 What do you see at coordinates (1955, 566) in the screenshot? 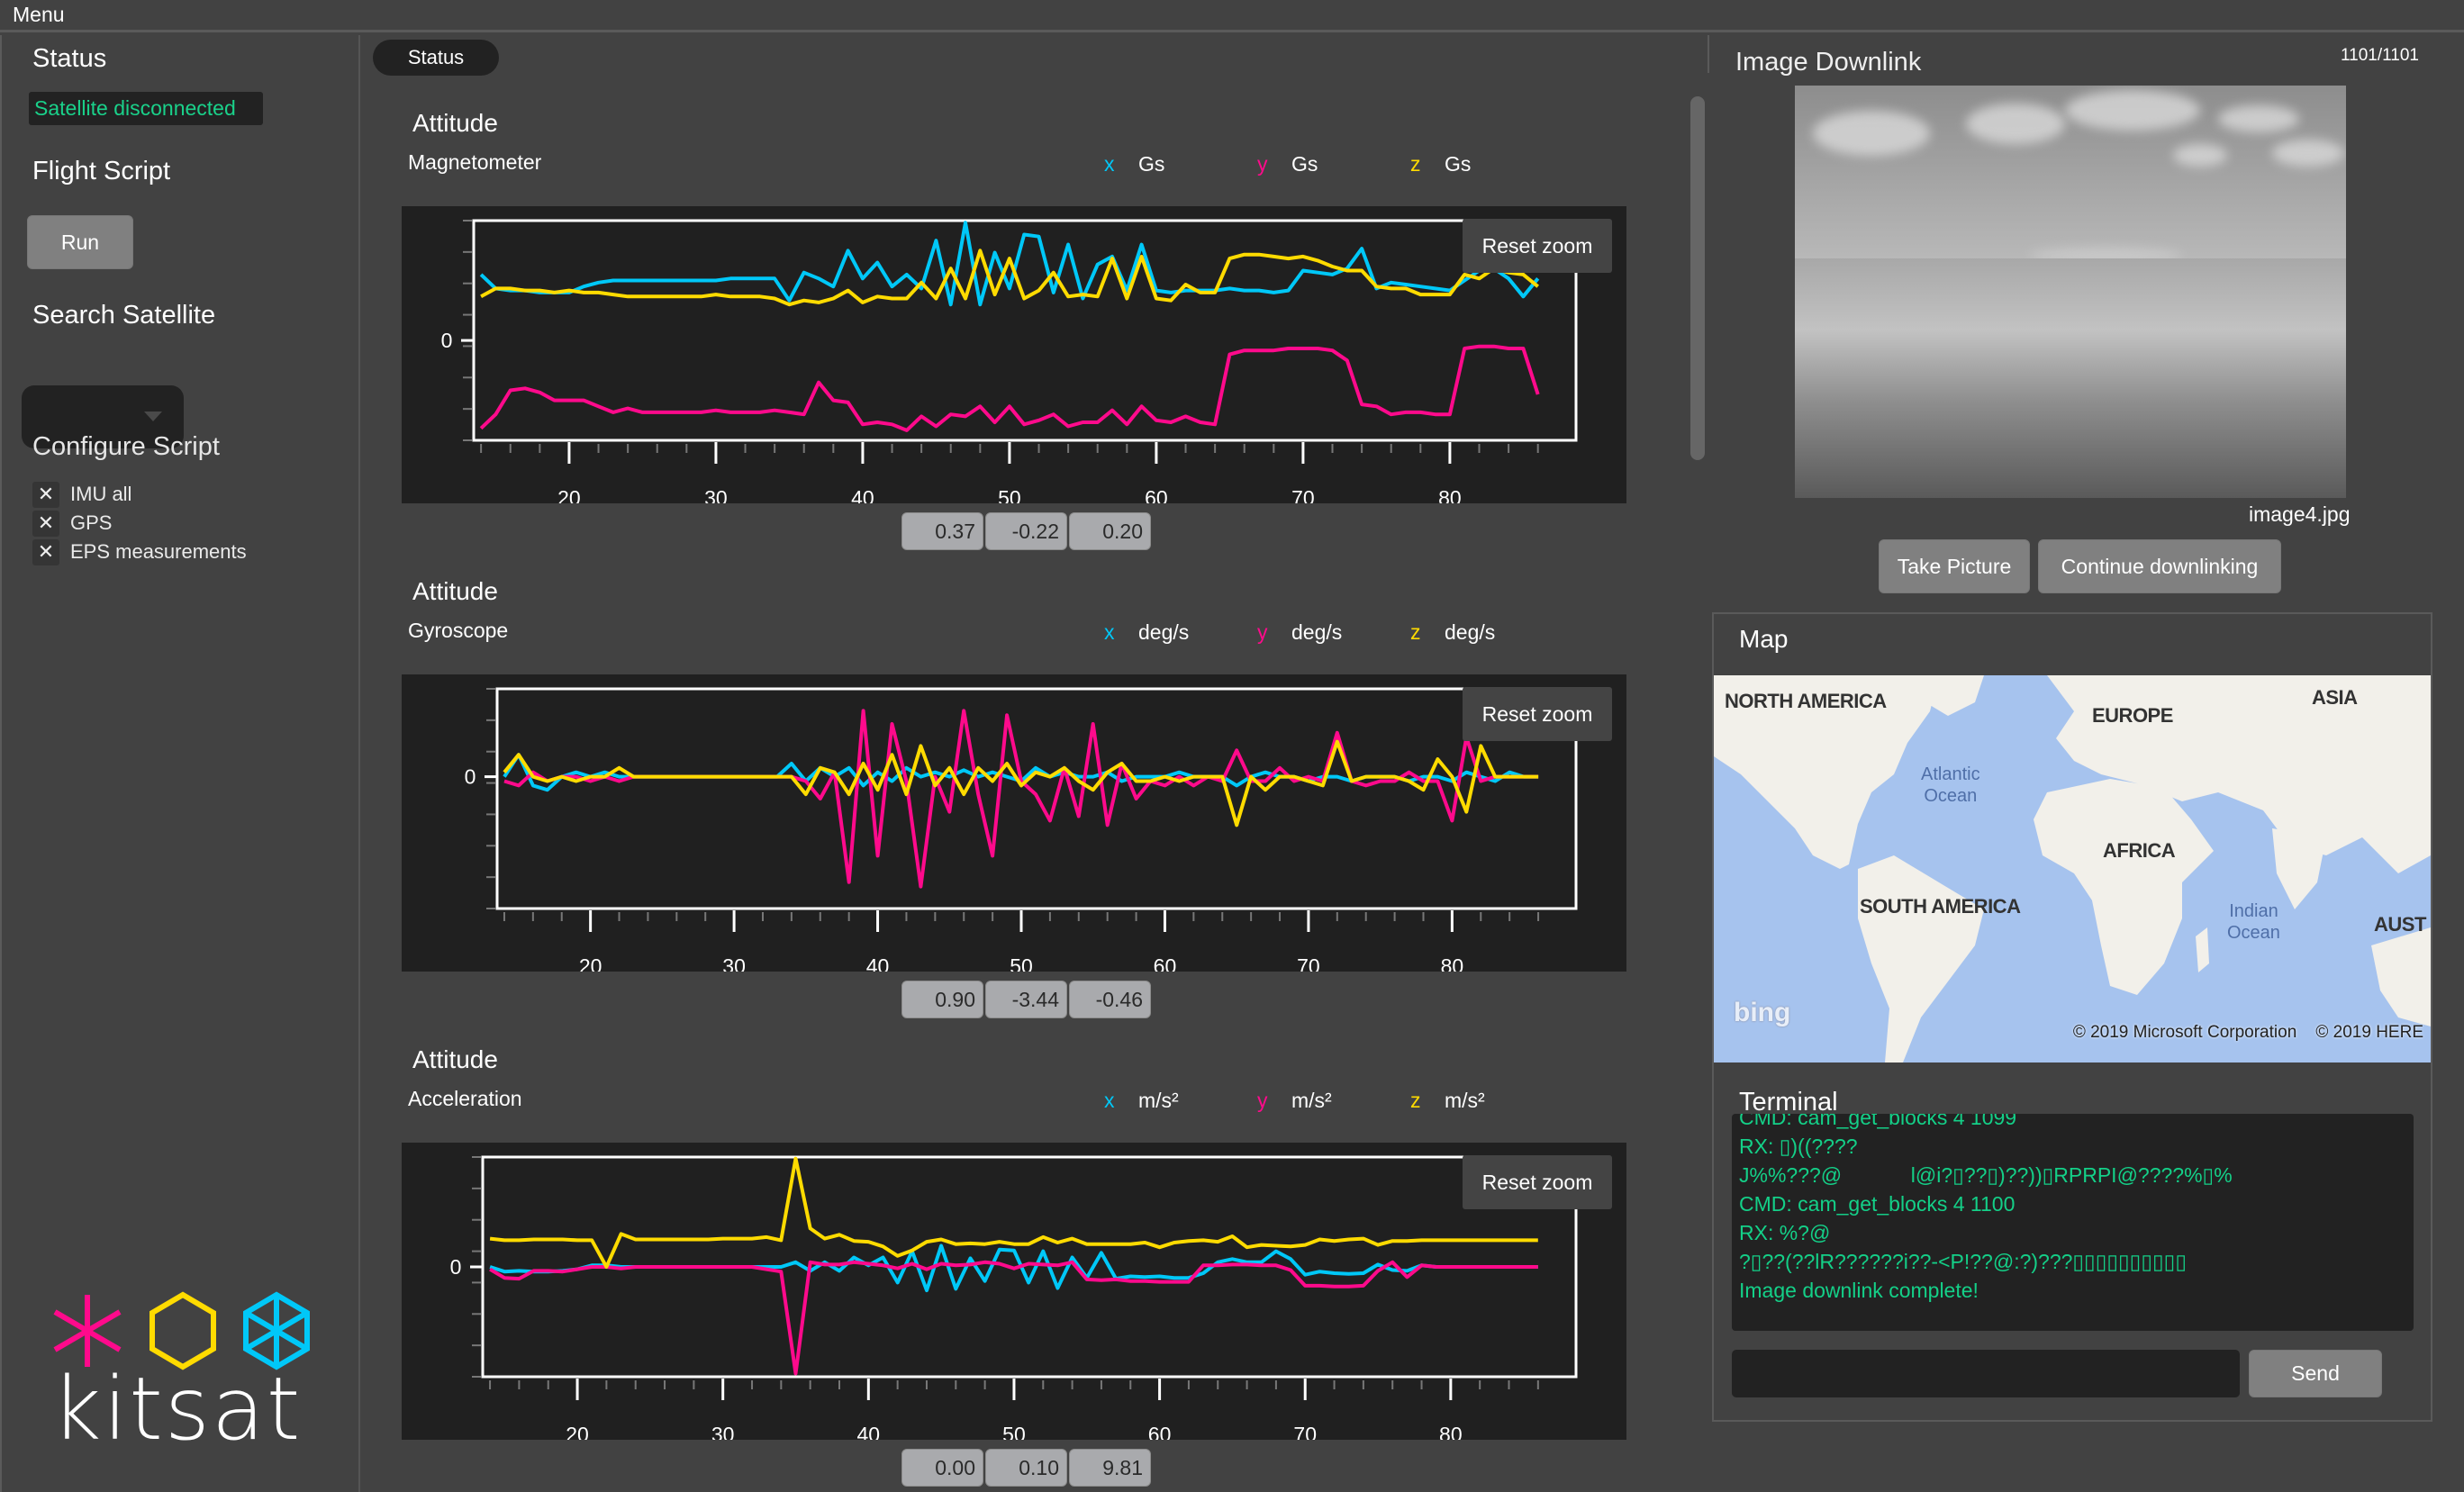
I see `take-picture-button: Take Picture` at bounding box center [1955, 566].